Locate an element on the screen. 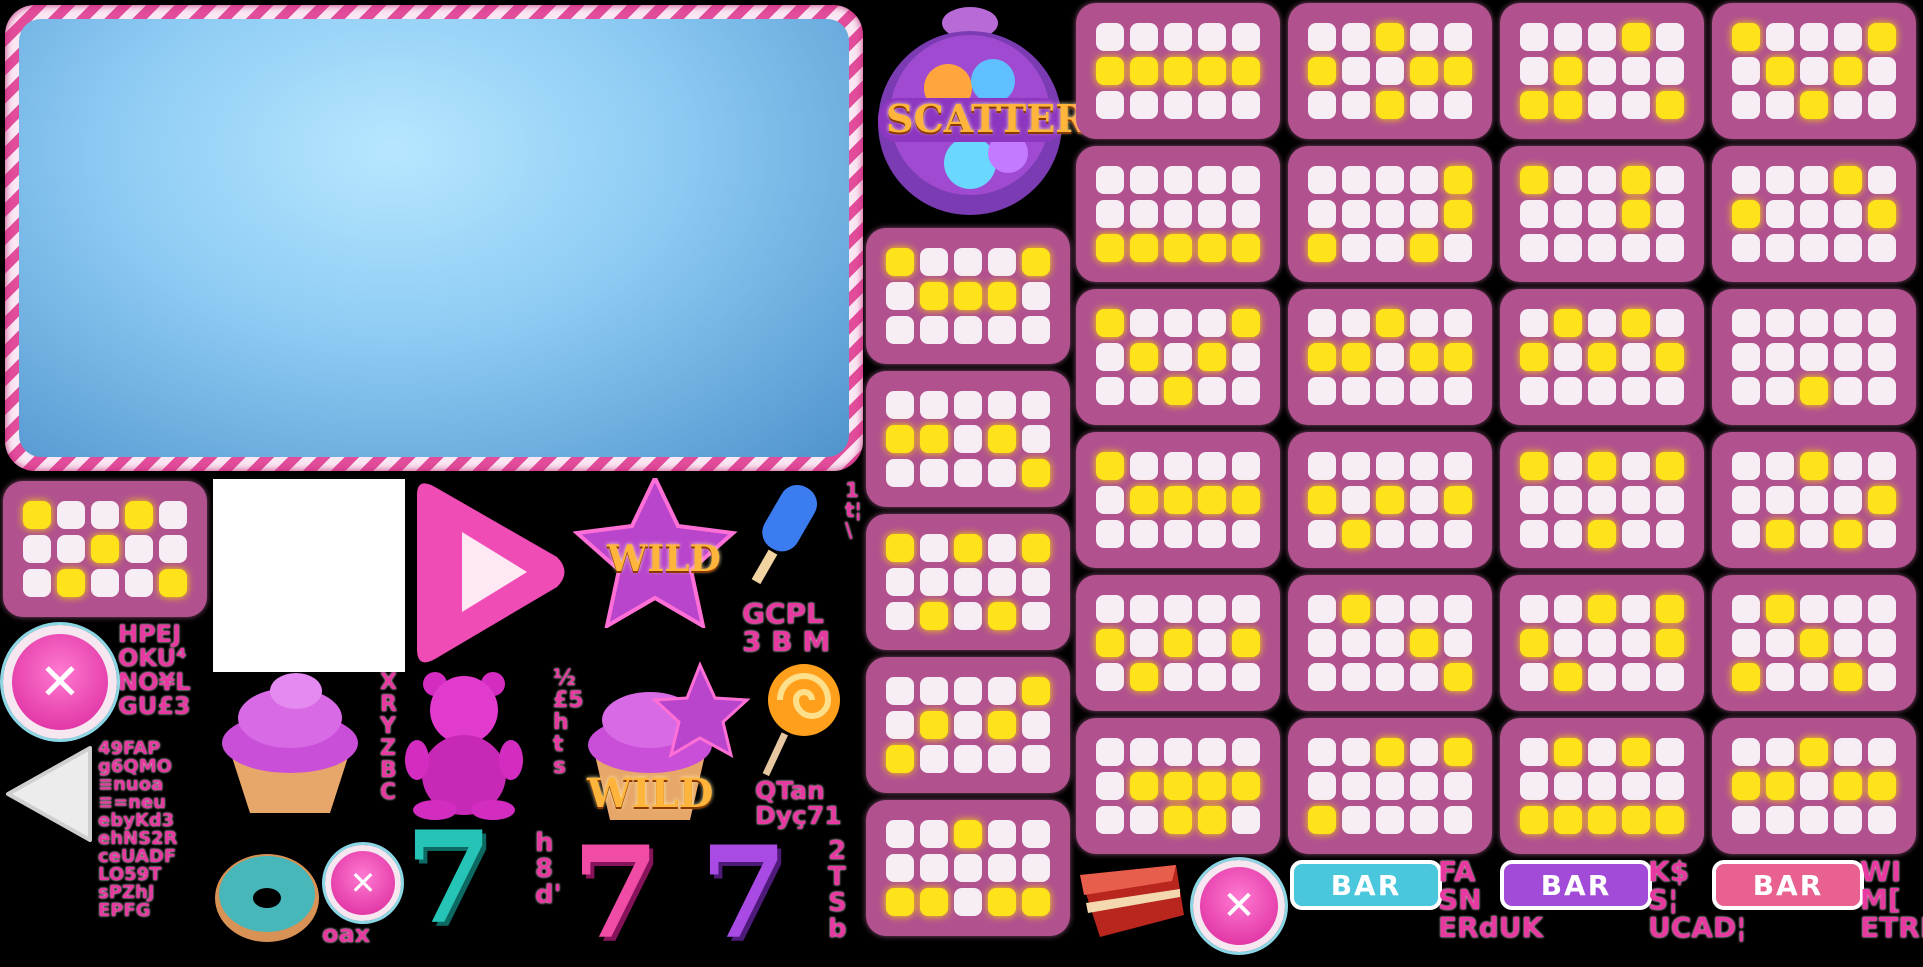  wild-cupcake-symbol: WILD is located at coordinates (663, 745).